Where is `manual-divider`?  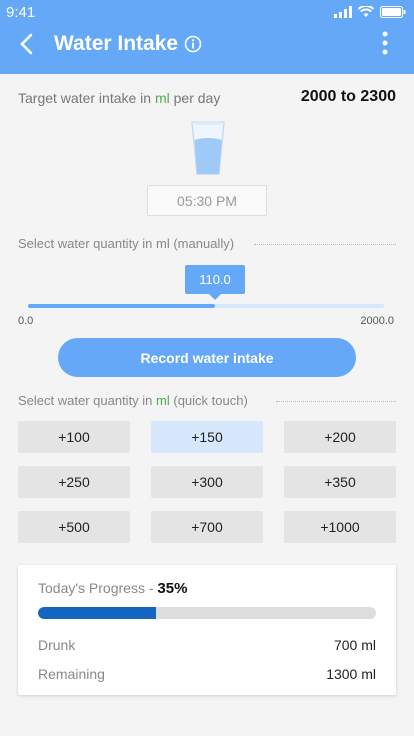 manual-divider is located at coordinates (325, 244).